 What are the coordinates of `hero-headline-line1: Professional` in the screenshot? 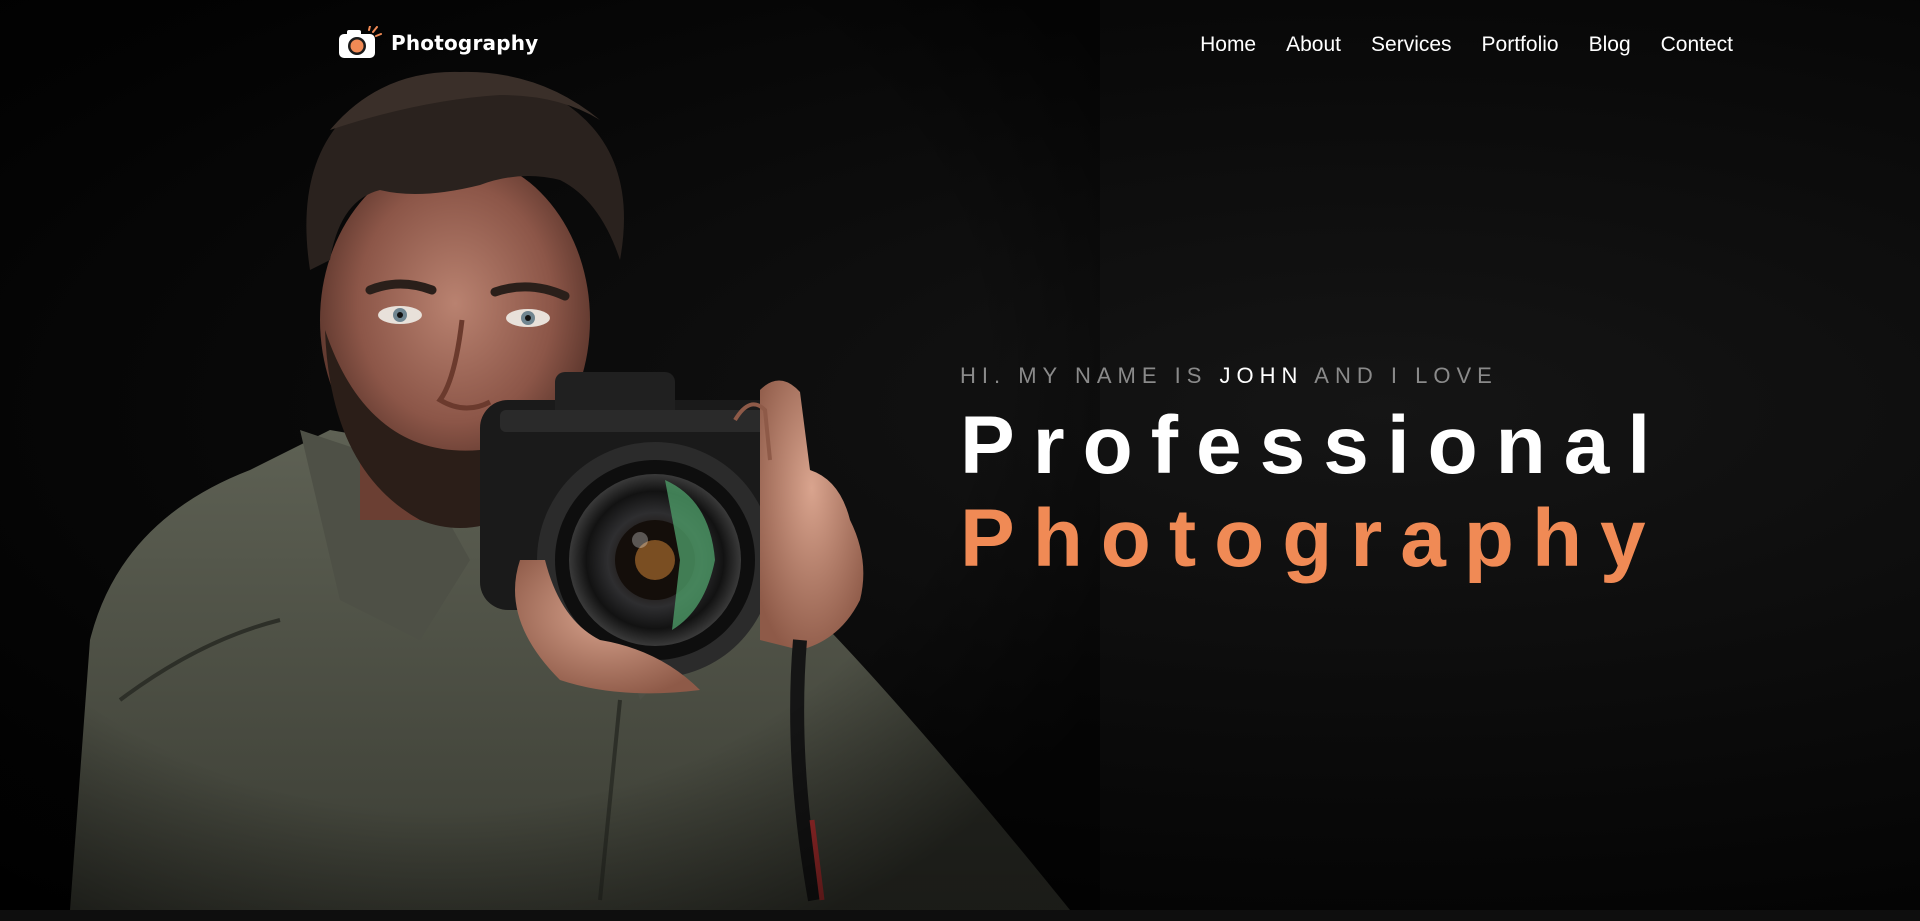 It's located at (1314, 445).